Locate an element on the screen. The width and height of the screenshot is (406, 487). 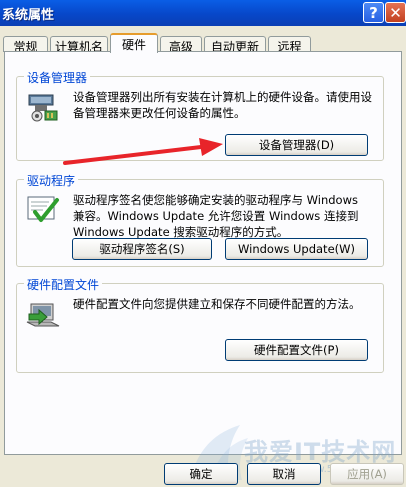
close-button: ✕ is located at coordinates (395, 12).